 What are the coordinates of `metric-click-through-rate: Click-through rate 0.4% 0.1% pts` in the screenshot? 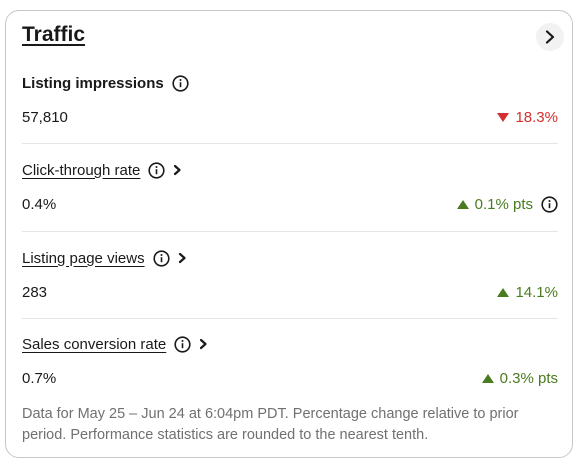 It's located at (290, 190).